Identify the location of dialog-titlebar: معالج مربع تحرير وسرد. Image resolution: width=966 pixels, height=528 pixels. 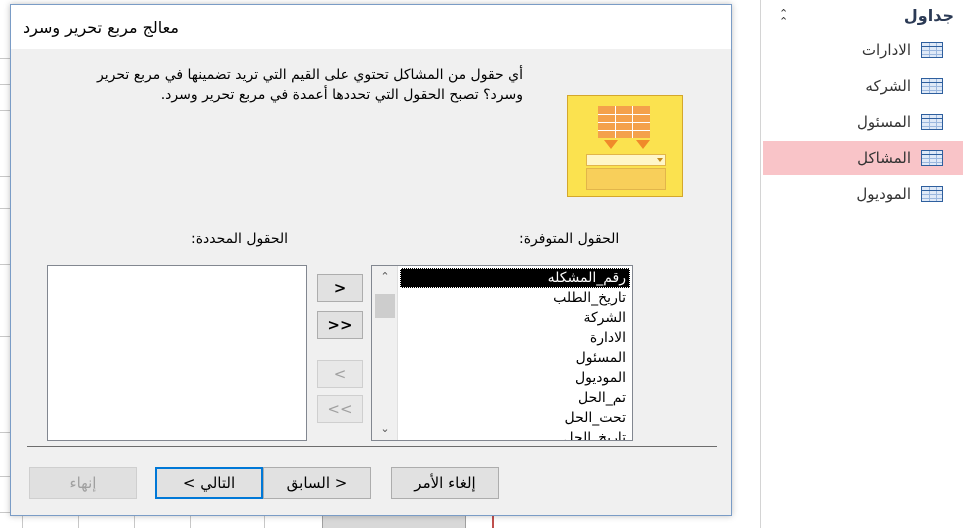
(371, 27).